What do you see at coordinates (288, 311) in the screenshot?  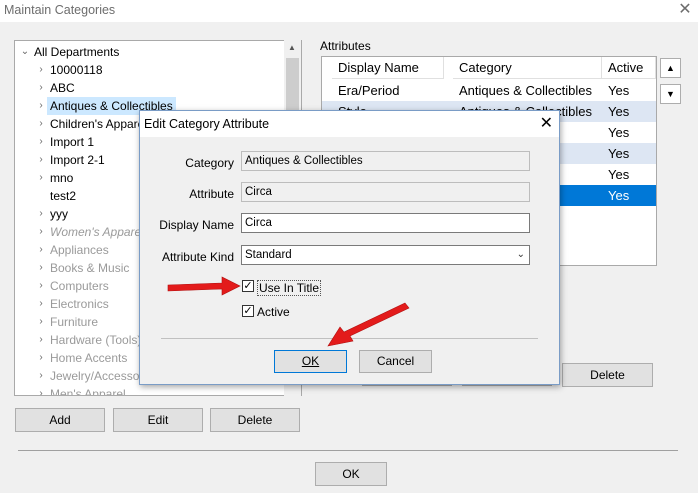 I see `annotation-arrows` at bounding box center [288, 311].